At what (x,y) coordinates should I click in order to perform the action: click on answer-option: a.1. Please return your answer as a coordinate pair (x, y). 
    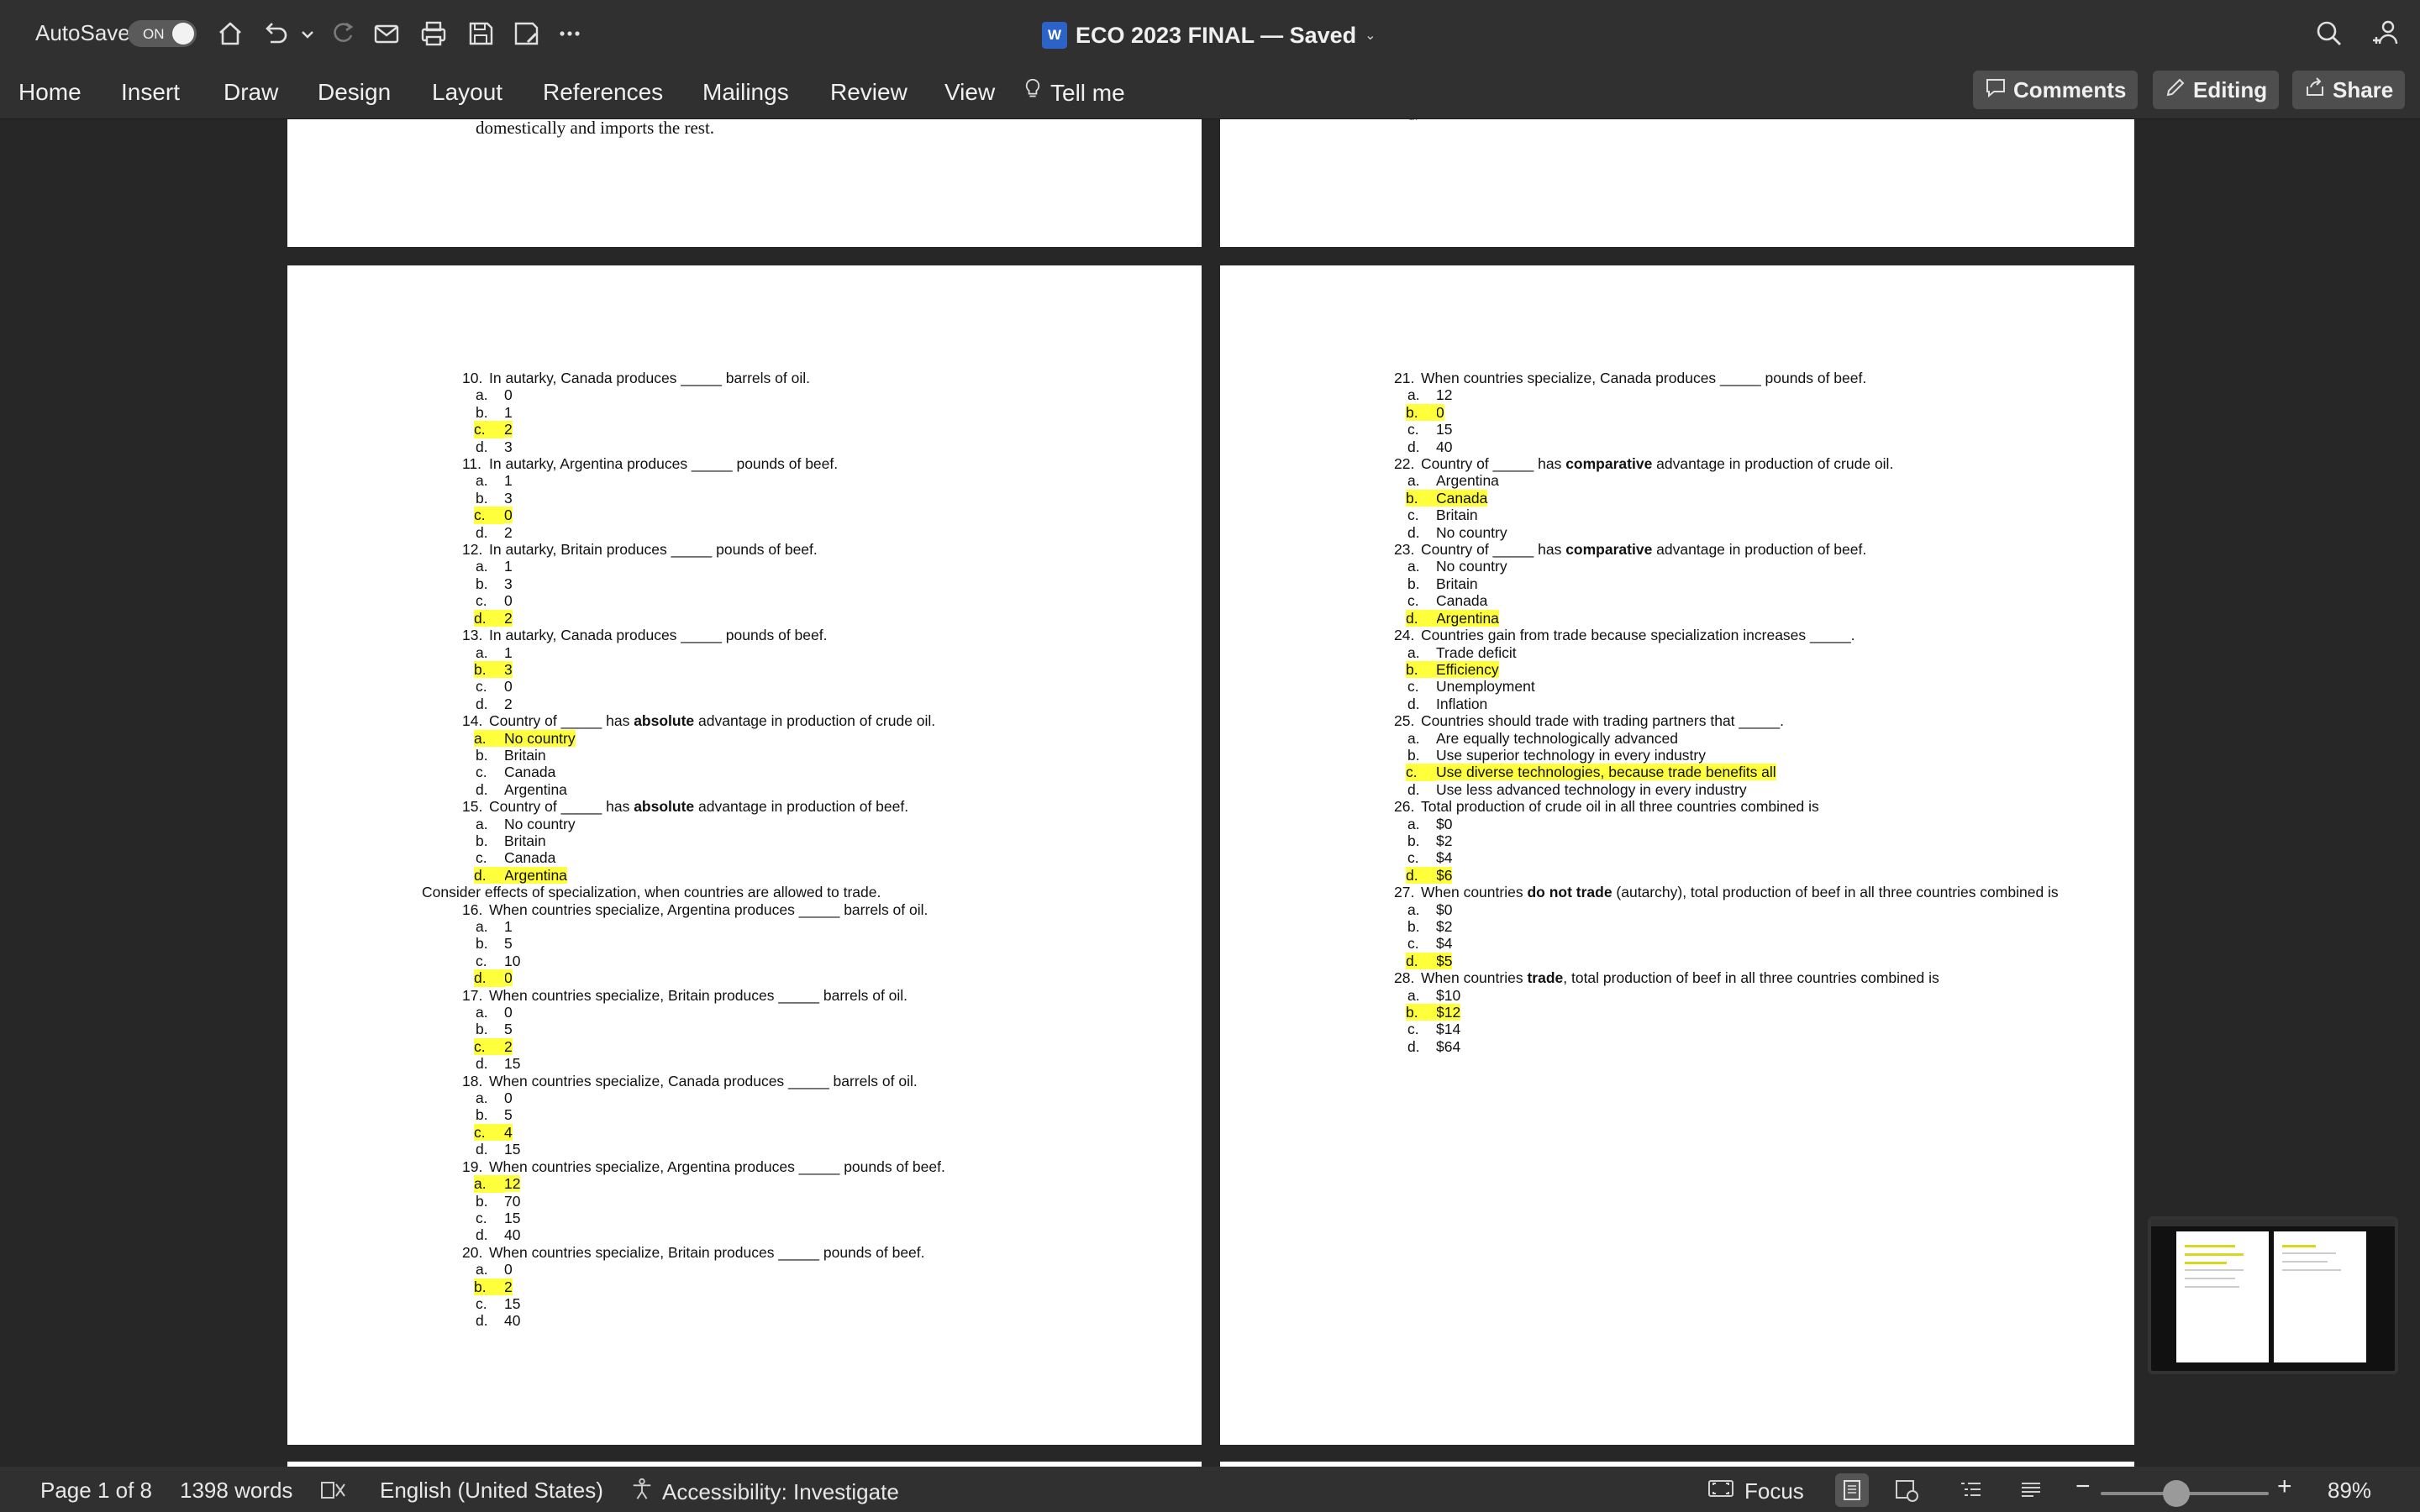
    Looking at the image, I should click on (704, 566).